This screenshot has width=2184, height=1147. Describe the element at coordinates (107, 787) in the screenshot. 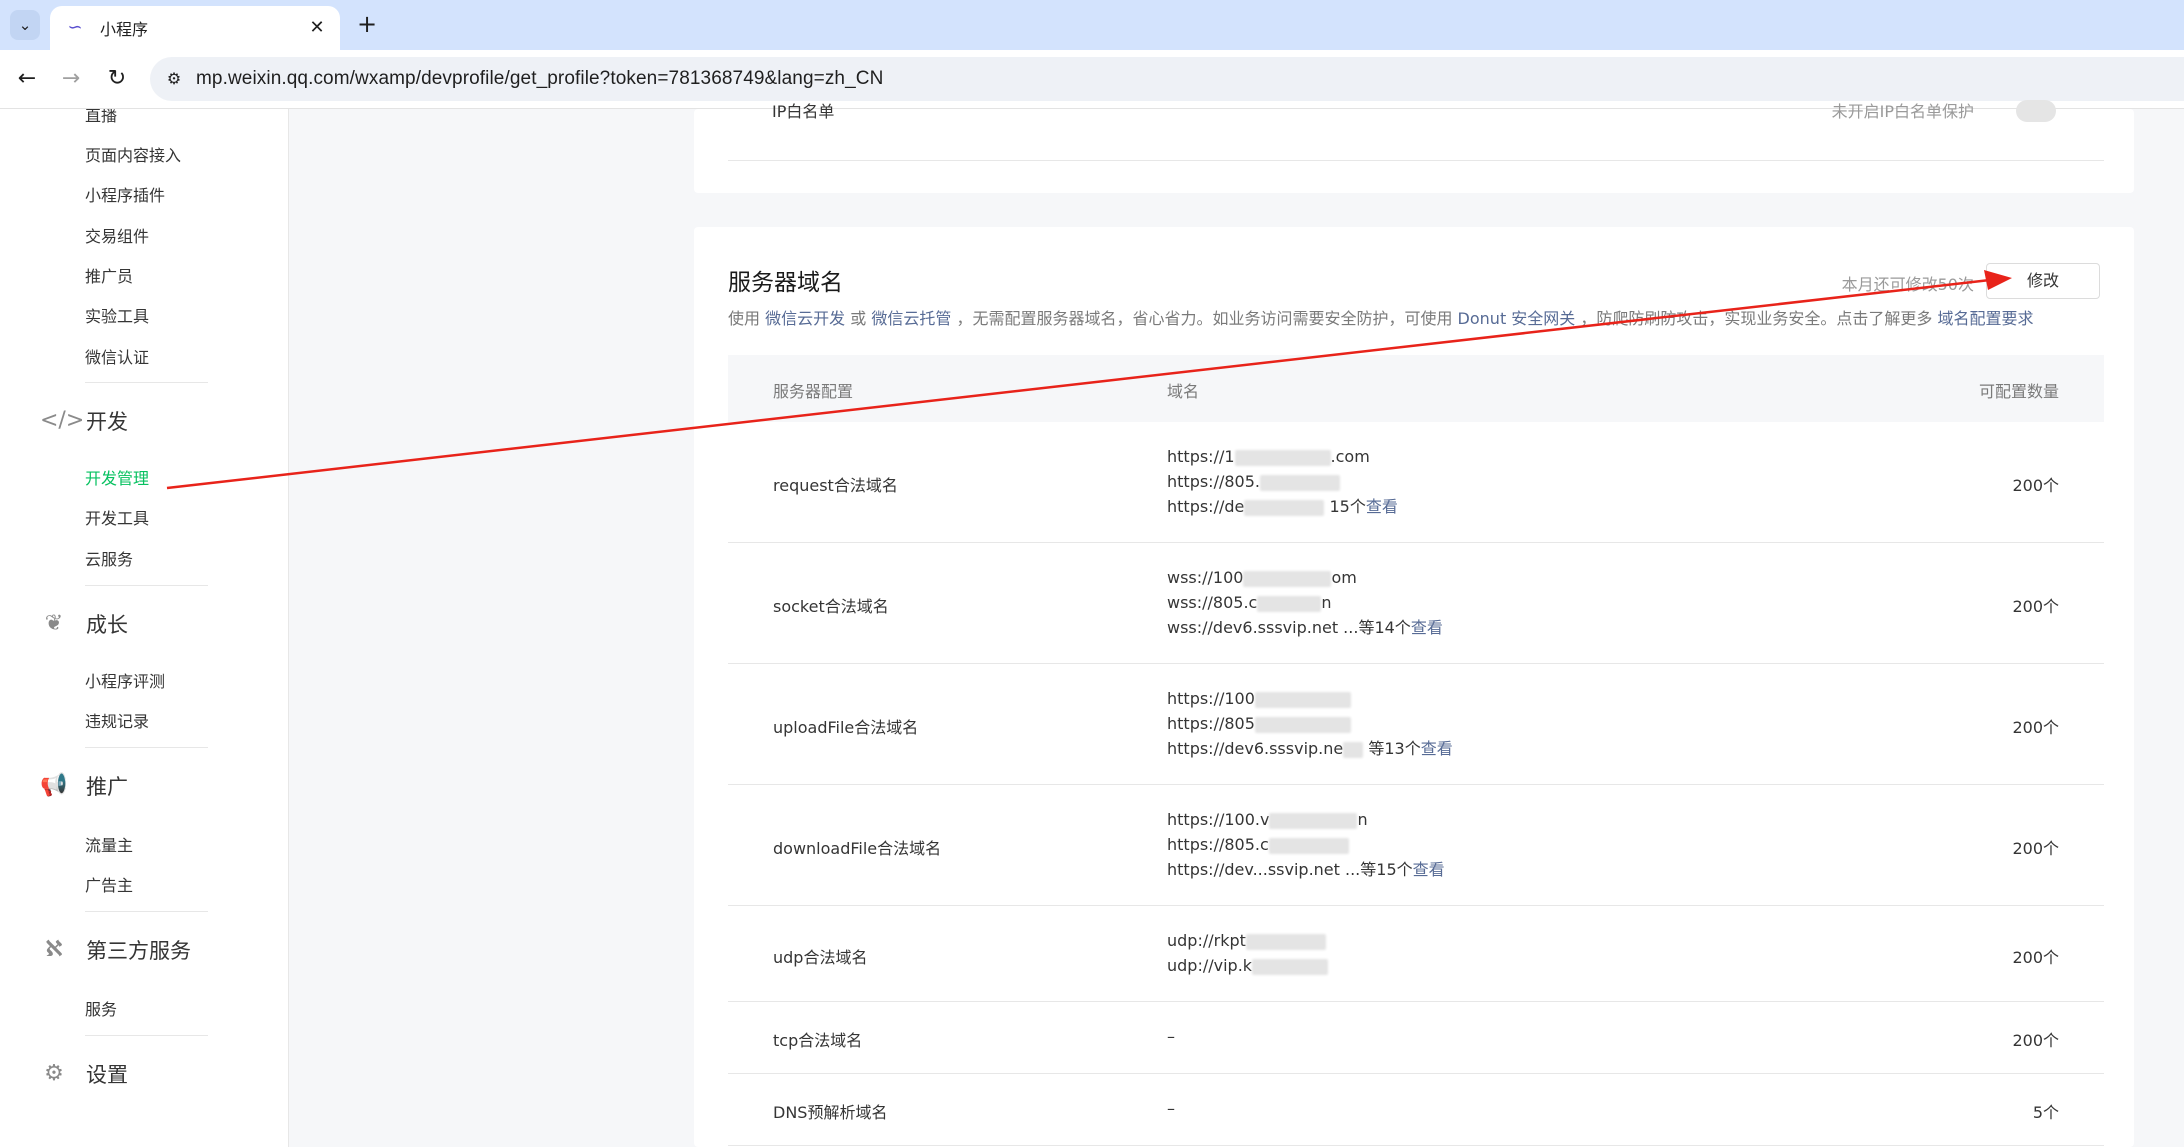

I see `sidebar-group-label: 推广` at that location.